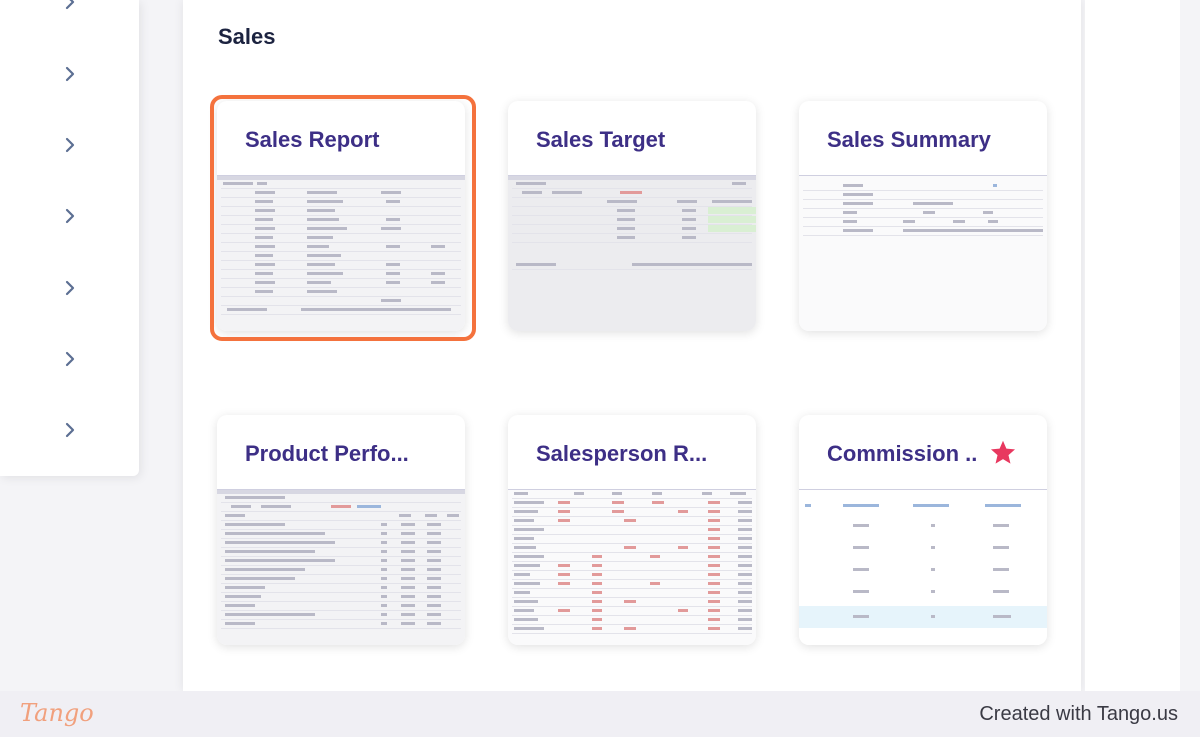 This screenshot has width=1200, height=737. Describe the element at coordinates (1078, 714) in the screenshot. I see `footer-credit: Created with Tango.us` at that location.